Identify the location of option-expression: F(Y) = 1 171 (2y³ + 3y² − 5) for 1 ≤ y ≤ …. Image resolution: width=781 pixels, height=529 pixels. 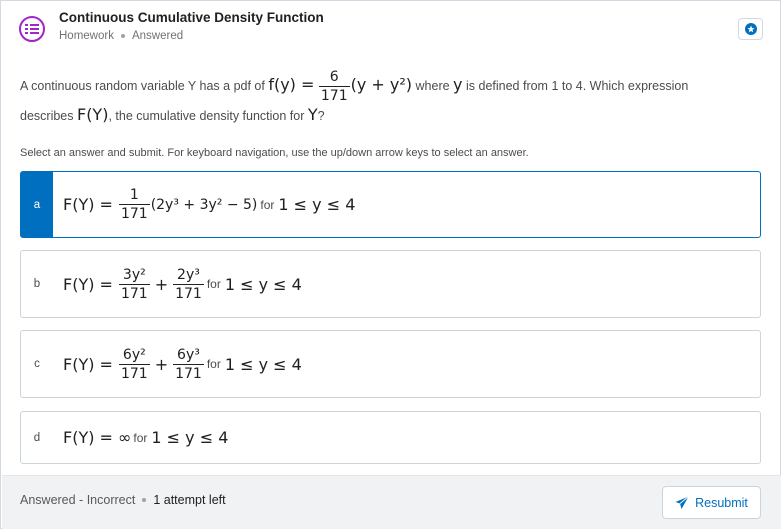
(209, 204).